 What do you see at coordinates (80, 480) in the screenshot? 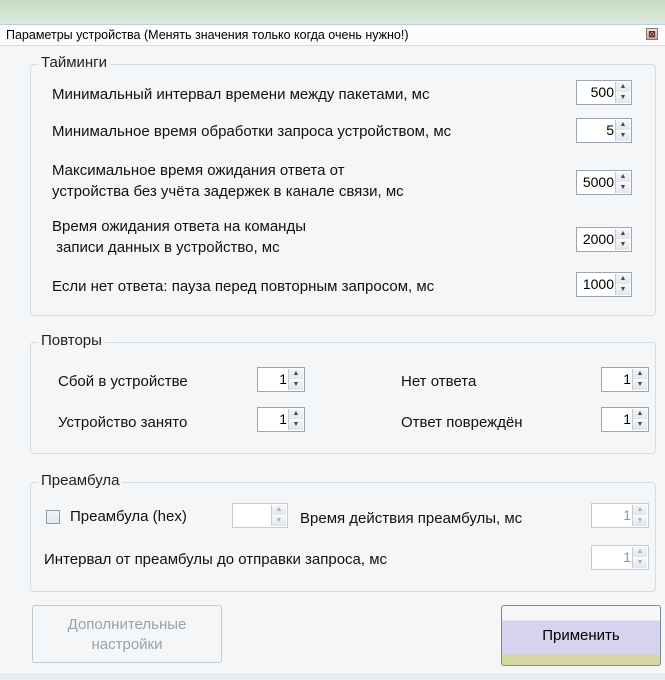
I see `preamble-legend: Преамбула` at bounding box center [80, 480].